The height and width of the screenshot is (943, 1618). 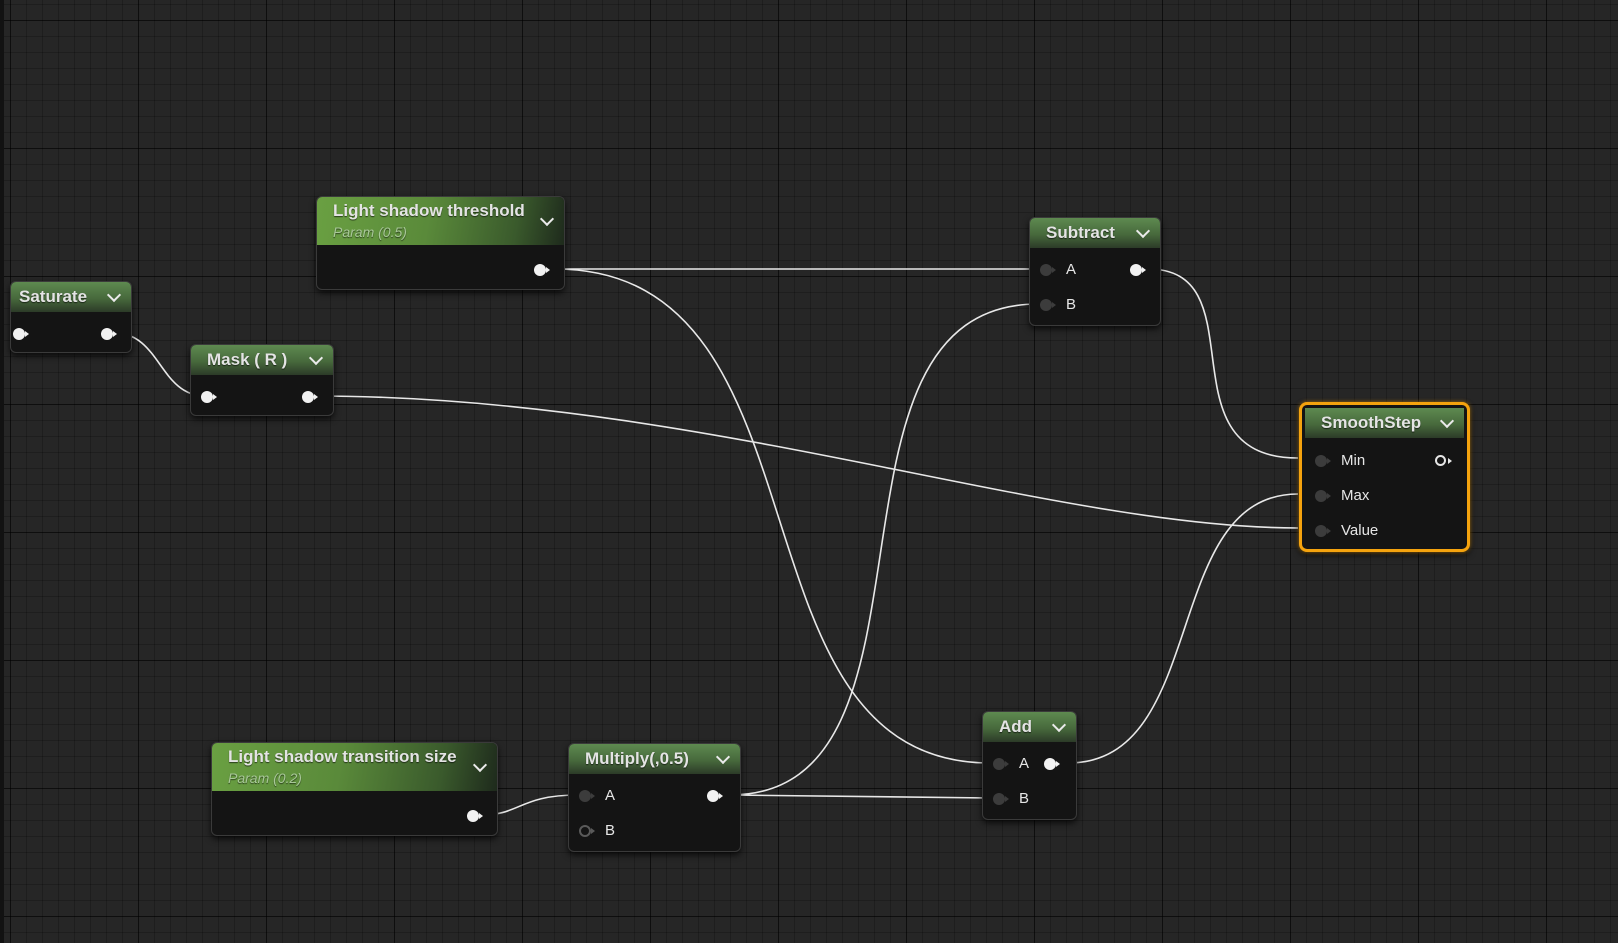 What do you see at coordinates (1071, 304) in the screenshot?
I see `subtract-input-b-label: B` at bounding box center [1071, 304].